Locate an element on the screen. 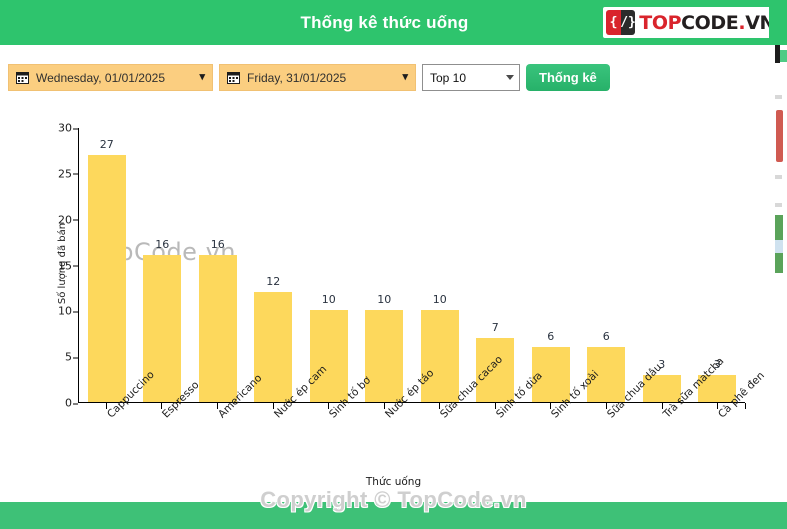 The height and width of the screenshot is (529, 787). edge-strip-green-second is located at coordinates (783, 56).